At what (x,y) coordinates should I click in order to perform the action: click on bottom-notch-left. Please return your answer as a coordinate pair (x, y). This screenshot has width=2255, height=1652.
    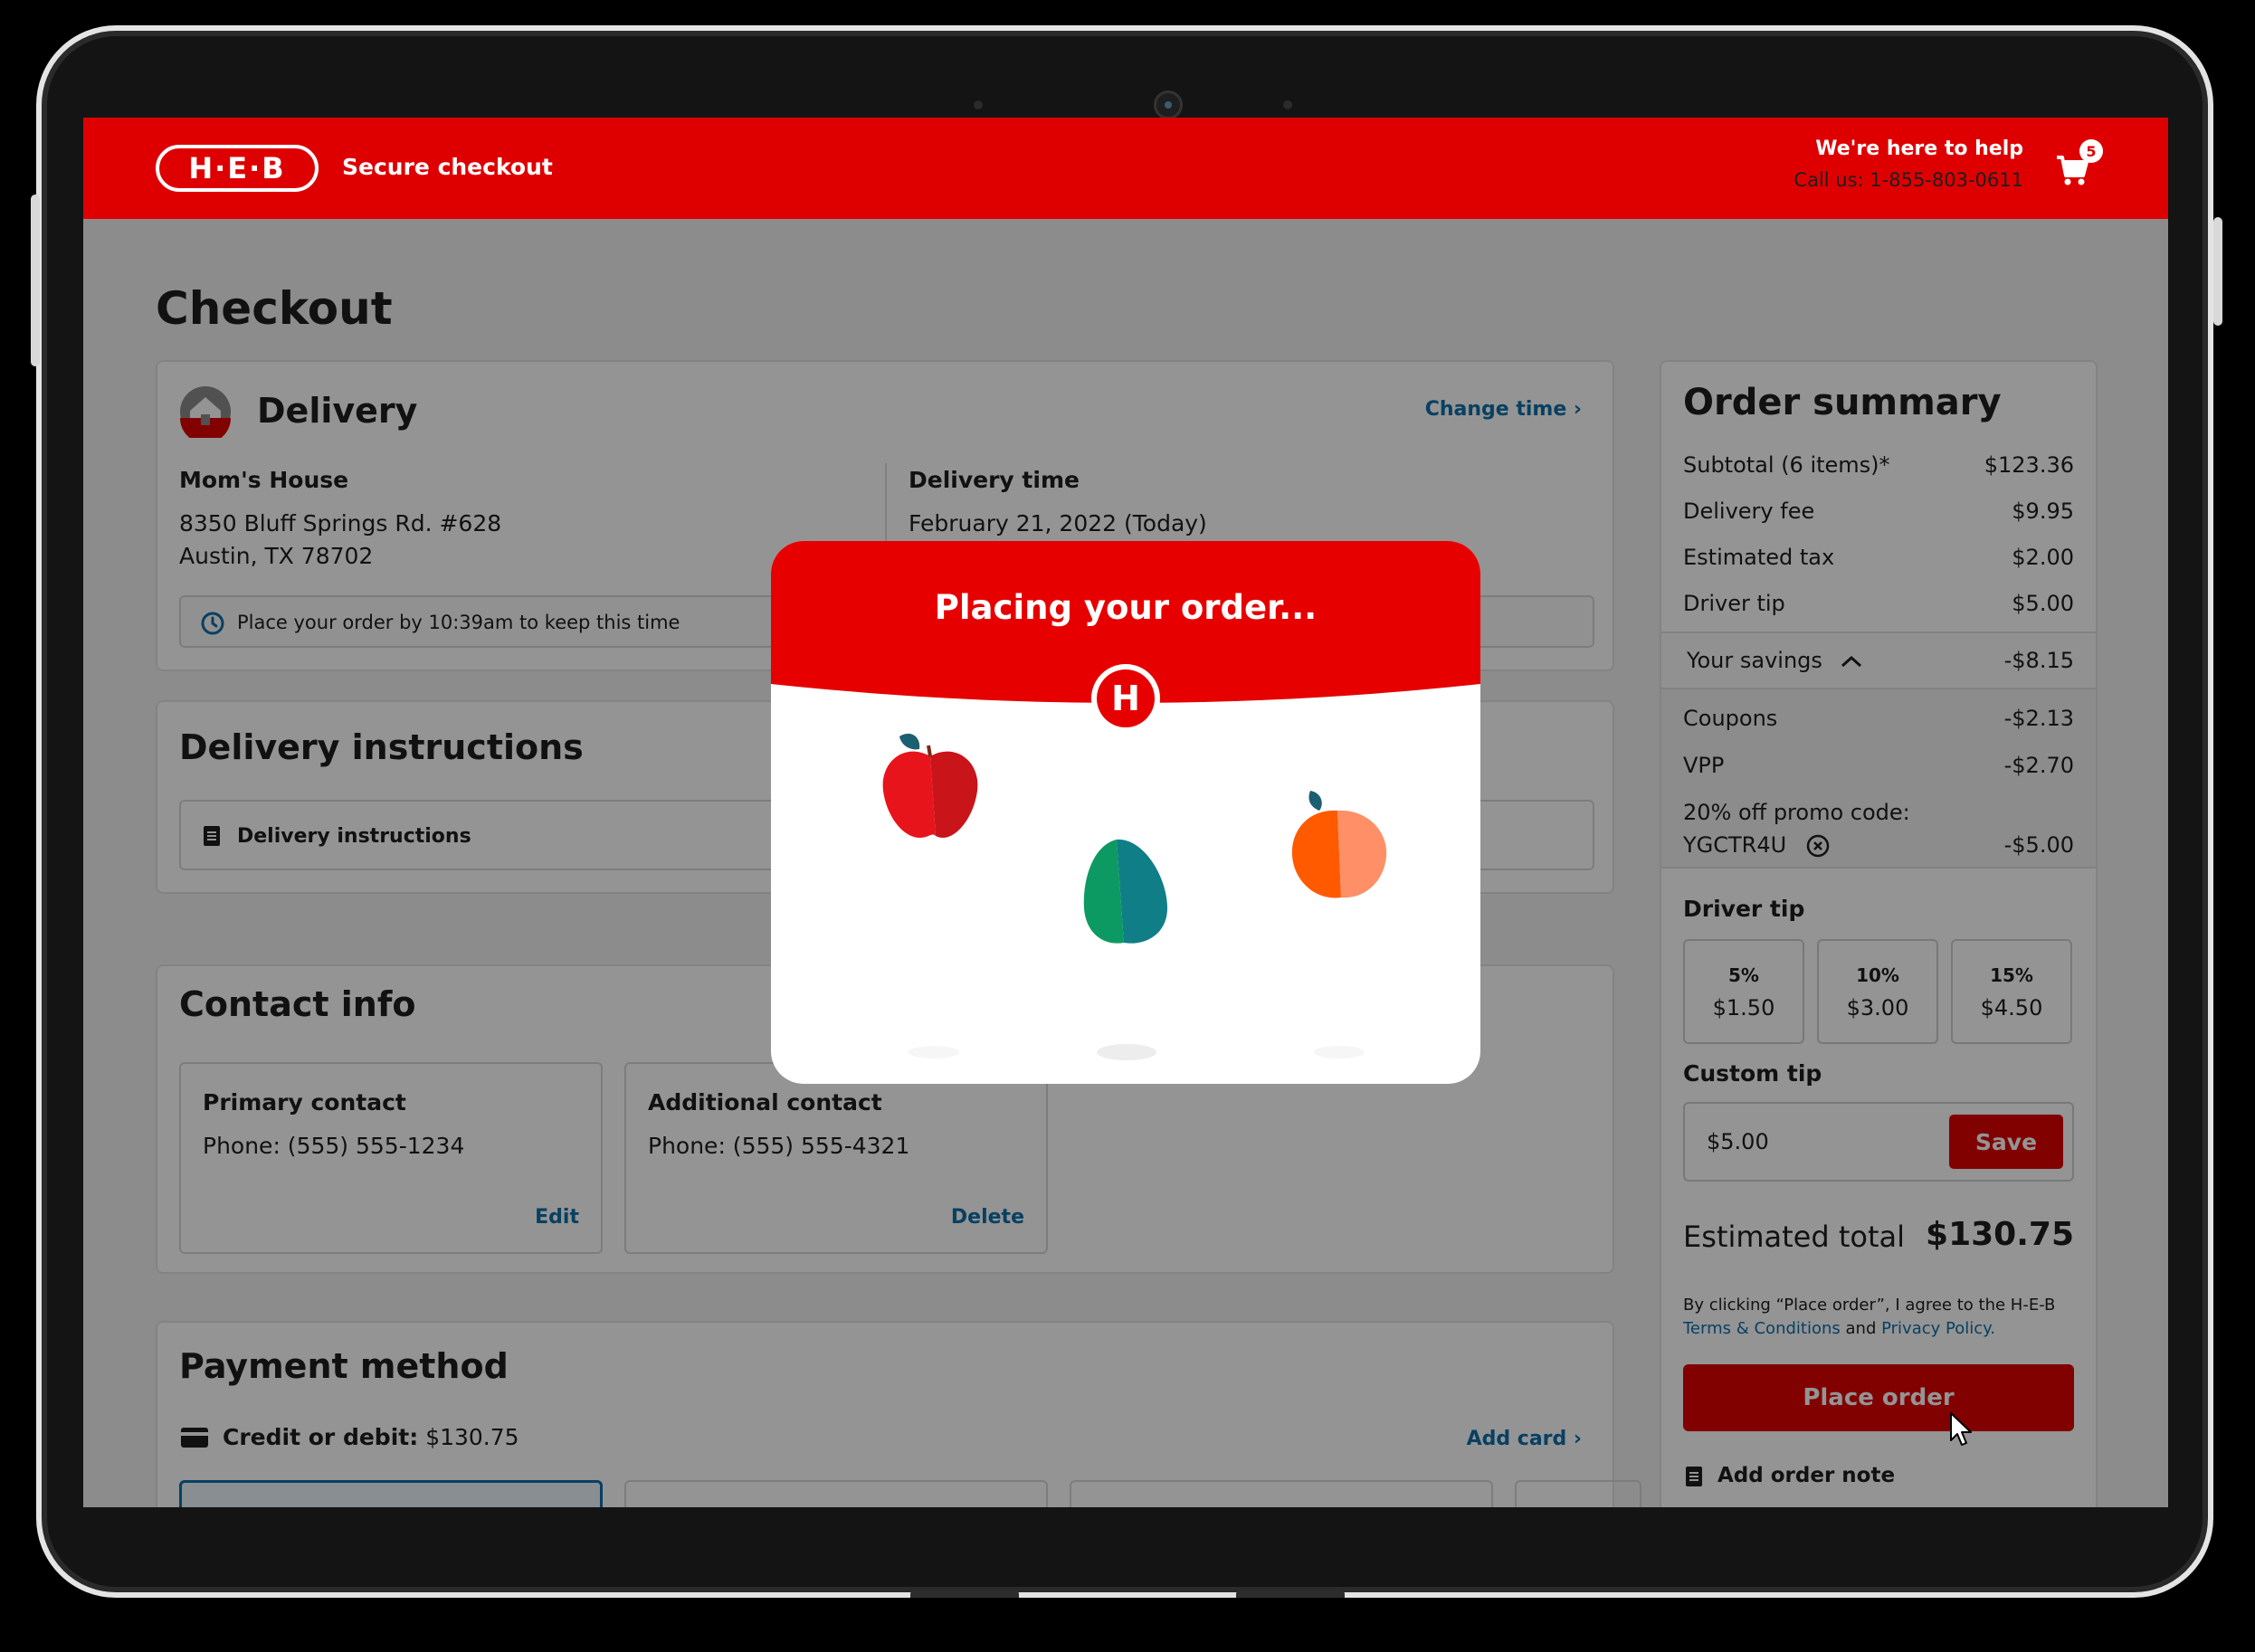
    Looking at the image, I should click on (964, 1594).